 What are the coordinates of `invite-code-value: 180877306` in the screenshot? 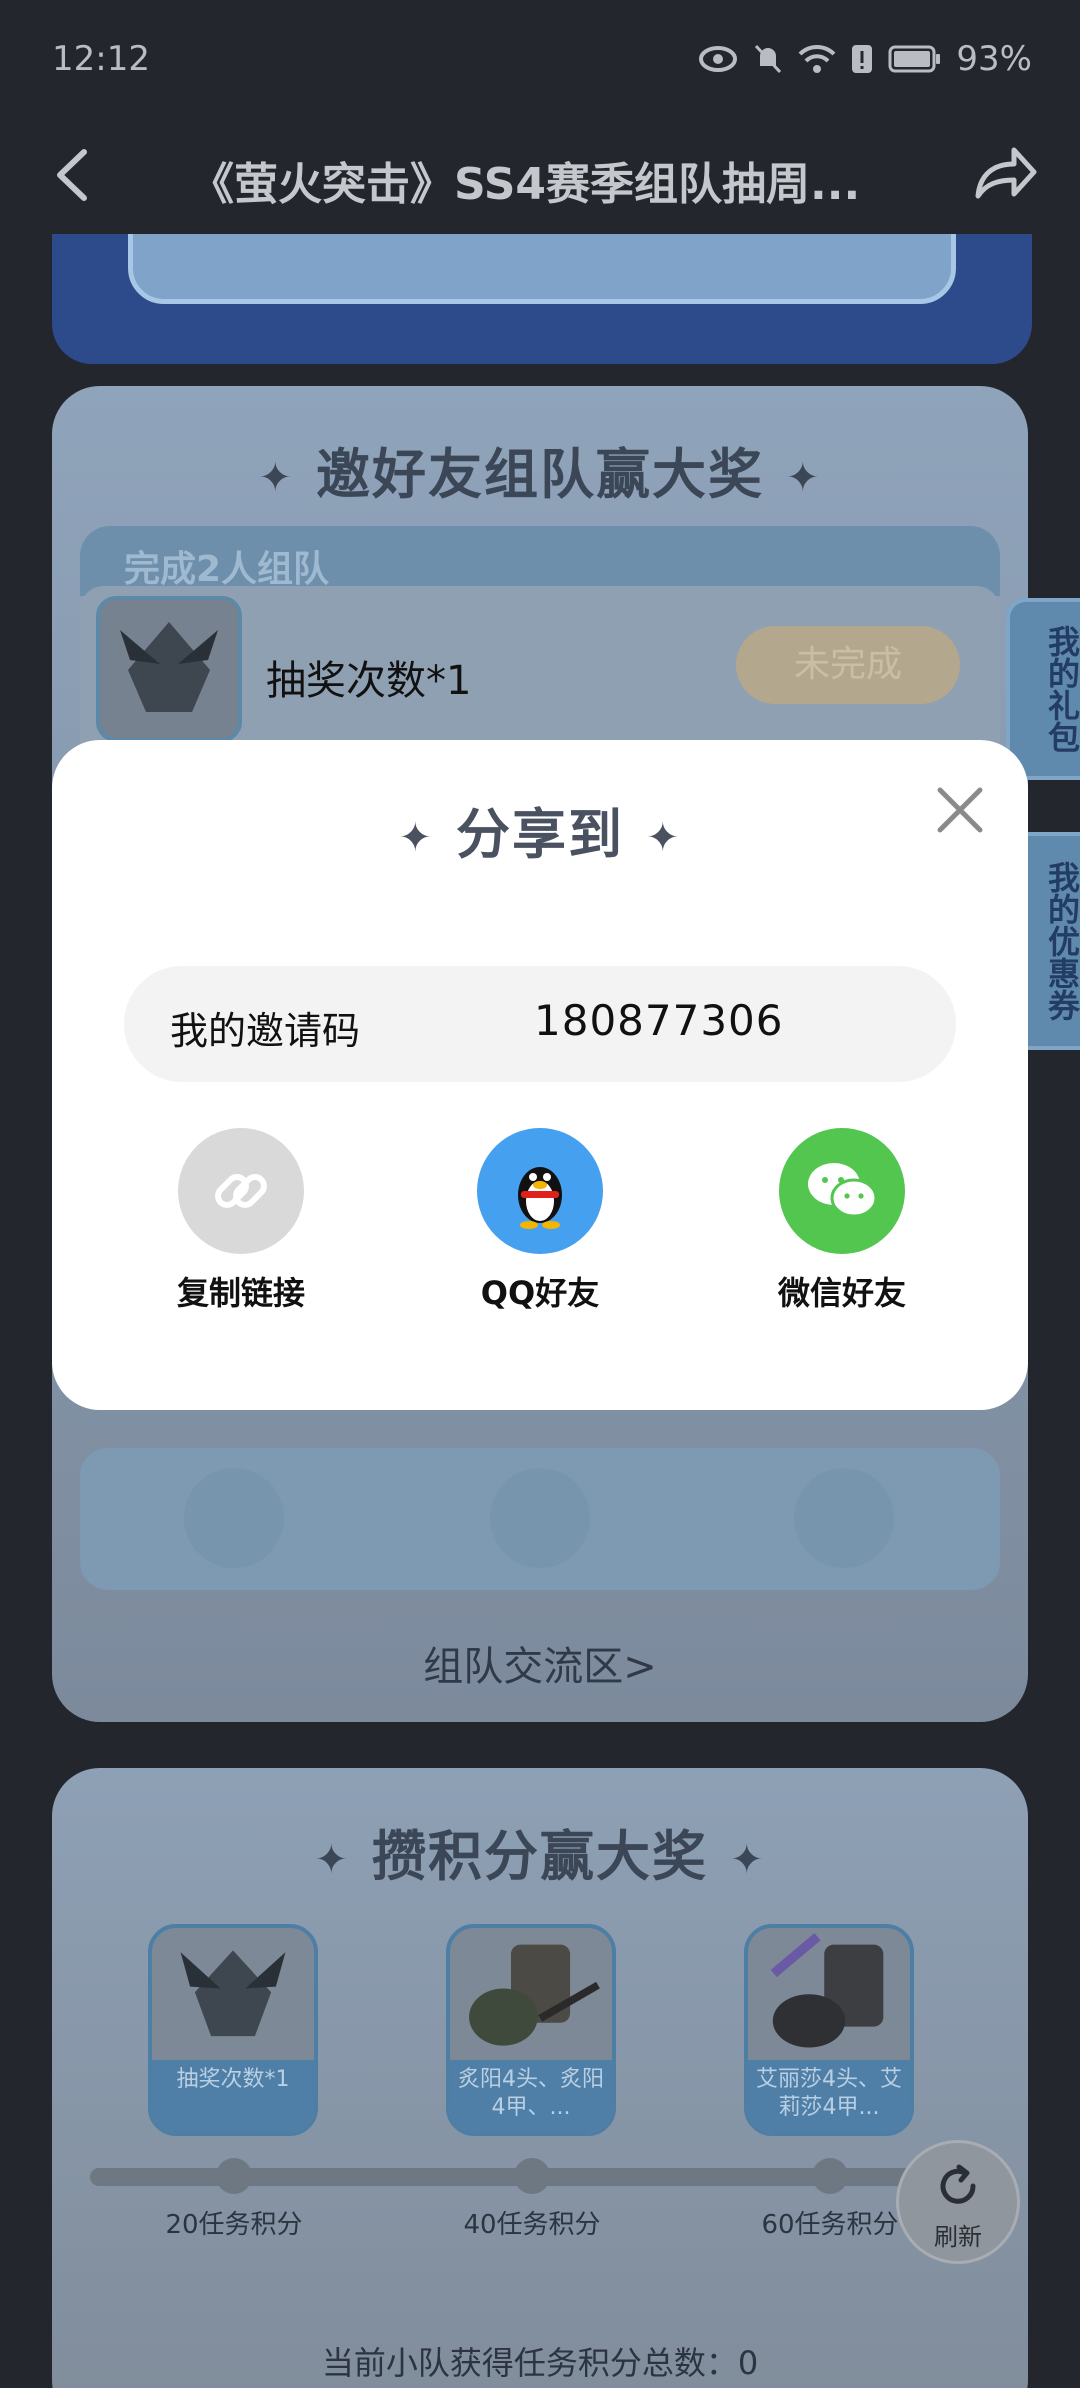 It's located at (659, 1020).